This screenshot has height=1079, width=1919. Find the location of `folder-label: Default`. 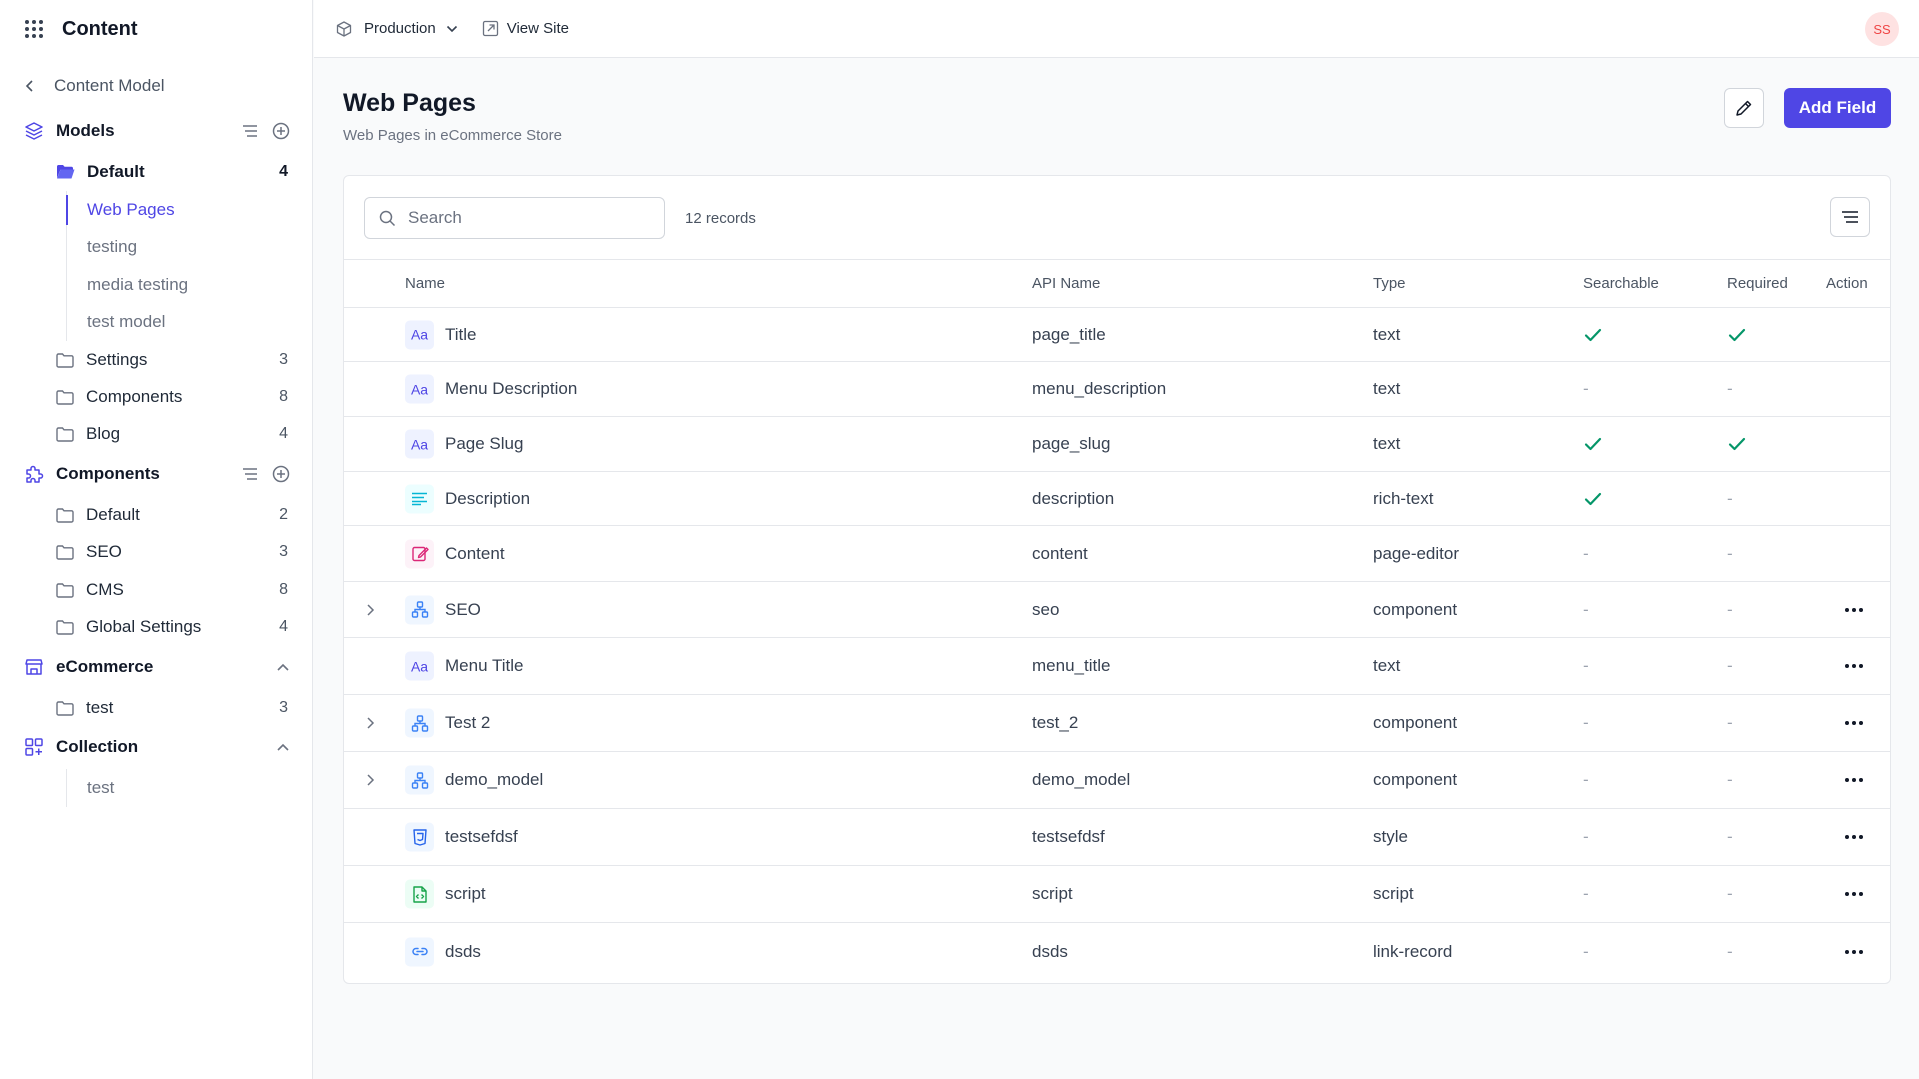

folder-label: Default is located at coordinates (113, 514).